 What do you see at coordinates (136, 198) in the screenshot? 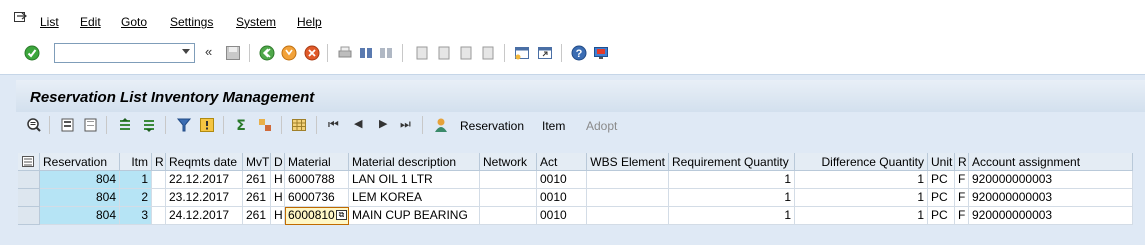
I see `cell-item: 2` at bounding box center [136, 198].